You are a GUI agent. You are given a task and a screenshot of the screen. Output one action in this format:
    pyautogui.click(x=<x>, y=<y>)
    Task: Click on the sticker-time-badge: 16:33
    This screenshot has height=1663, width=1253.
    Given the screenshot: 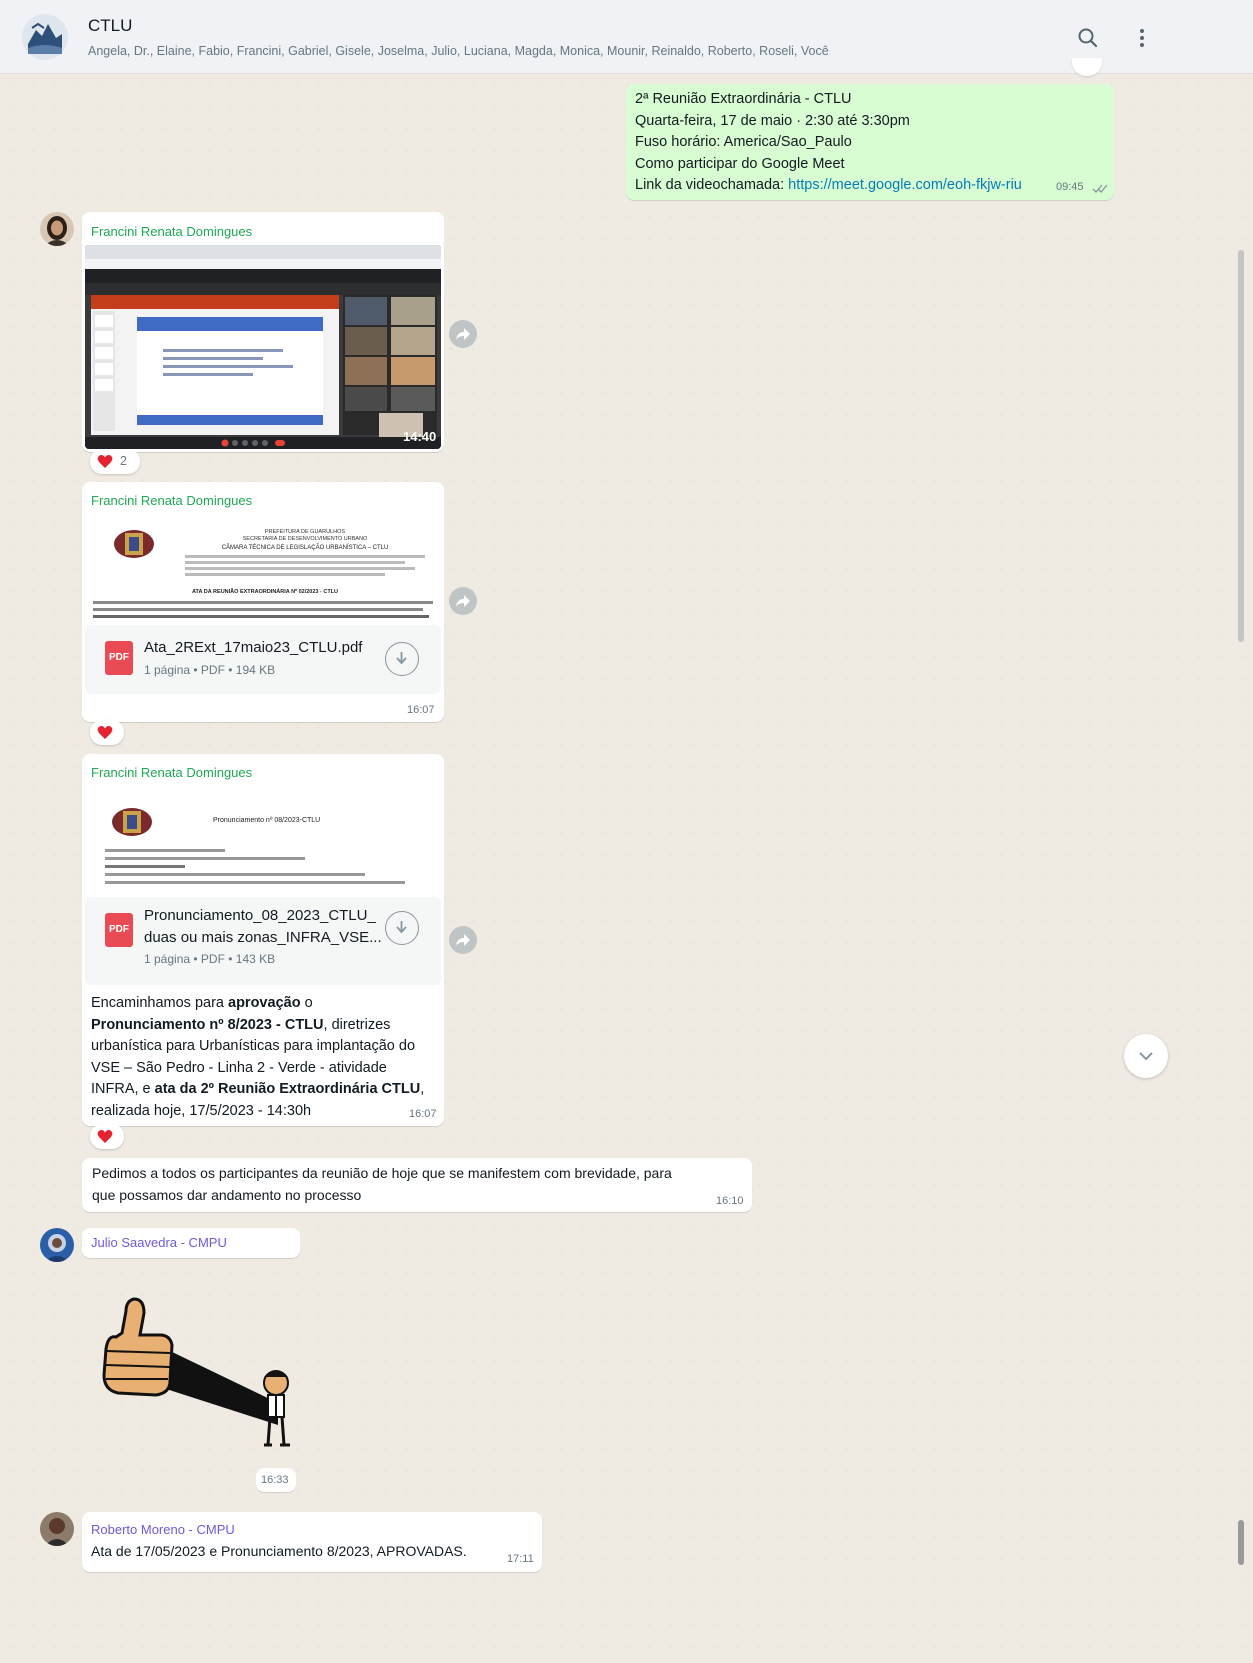 What is the action you would take?
    pyautogui.click(x=276, y=1480)
    